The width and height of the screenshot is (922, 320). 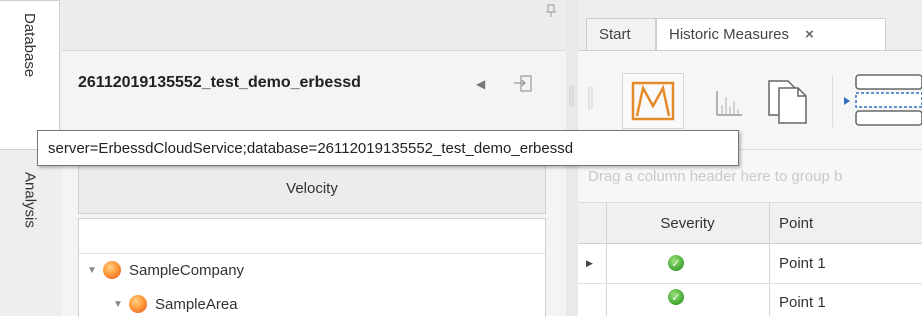 I want to click on ribbon-separator, so click(x=832, y=101).